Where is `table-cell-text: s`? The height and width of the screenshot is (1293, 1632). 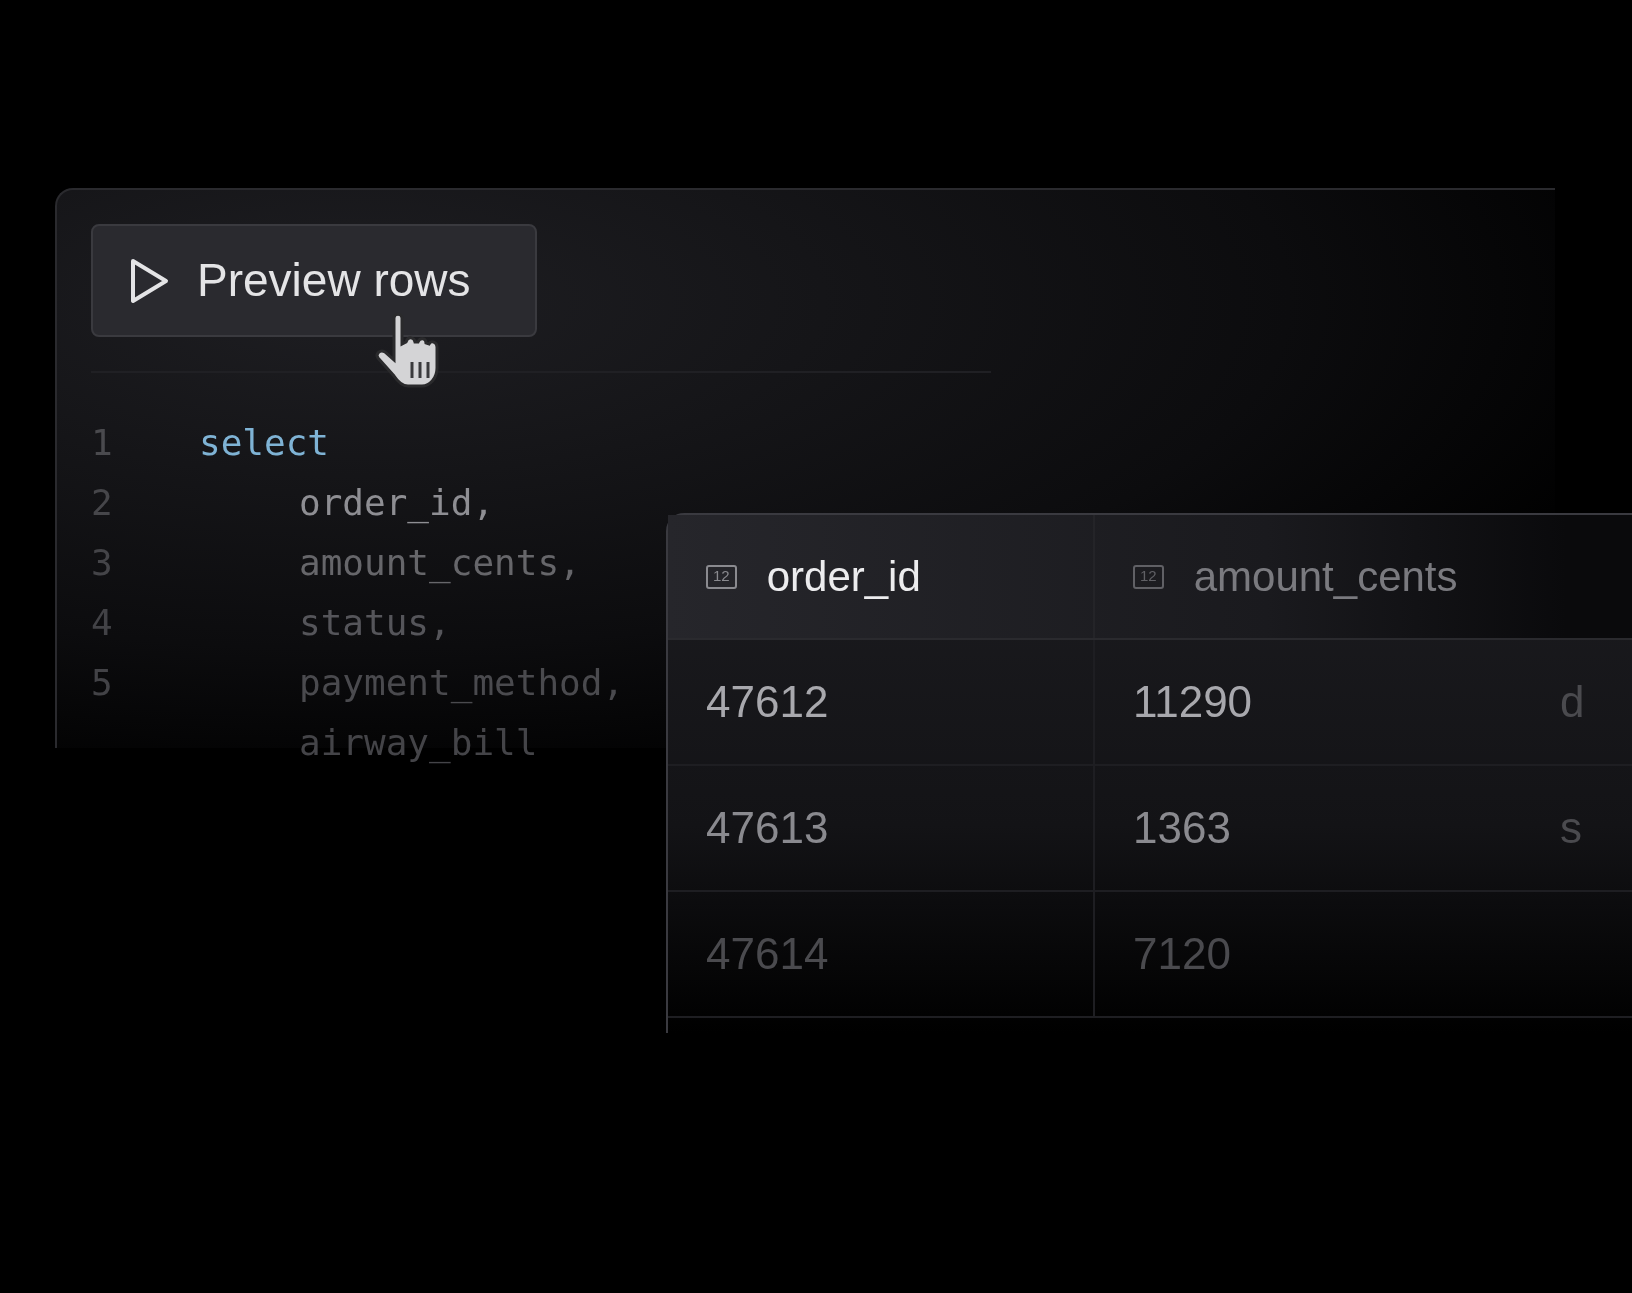 table-cell-text: s is located at coordinates (1571, 828).